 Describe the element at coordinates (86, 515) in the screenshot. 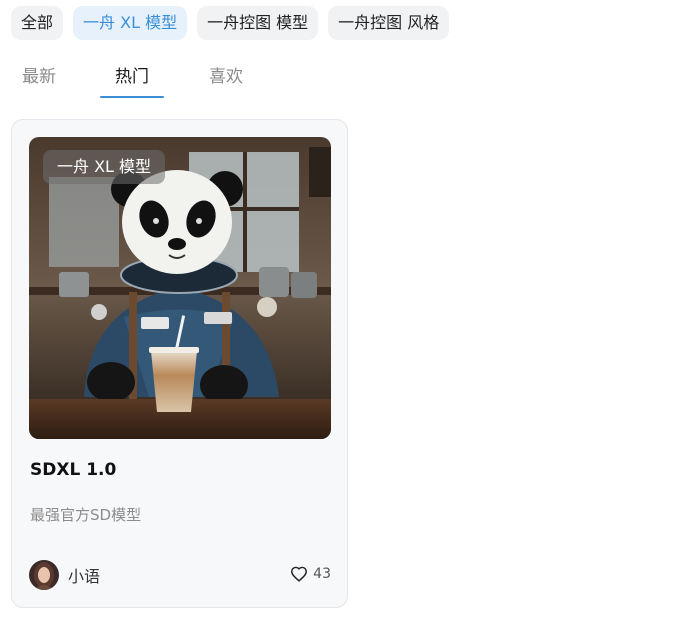

I see `model-description: 最强官方SD模型` at that location.